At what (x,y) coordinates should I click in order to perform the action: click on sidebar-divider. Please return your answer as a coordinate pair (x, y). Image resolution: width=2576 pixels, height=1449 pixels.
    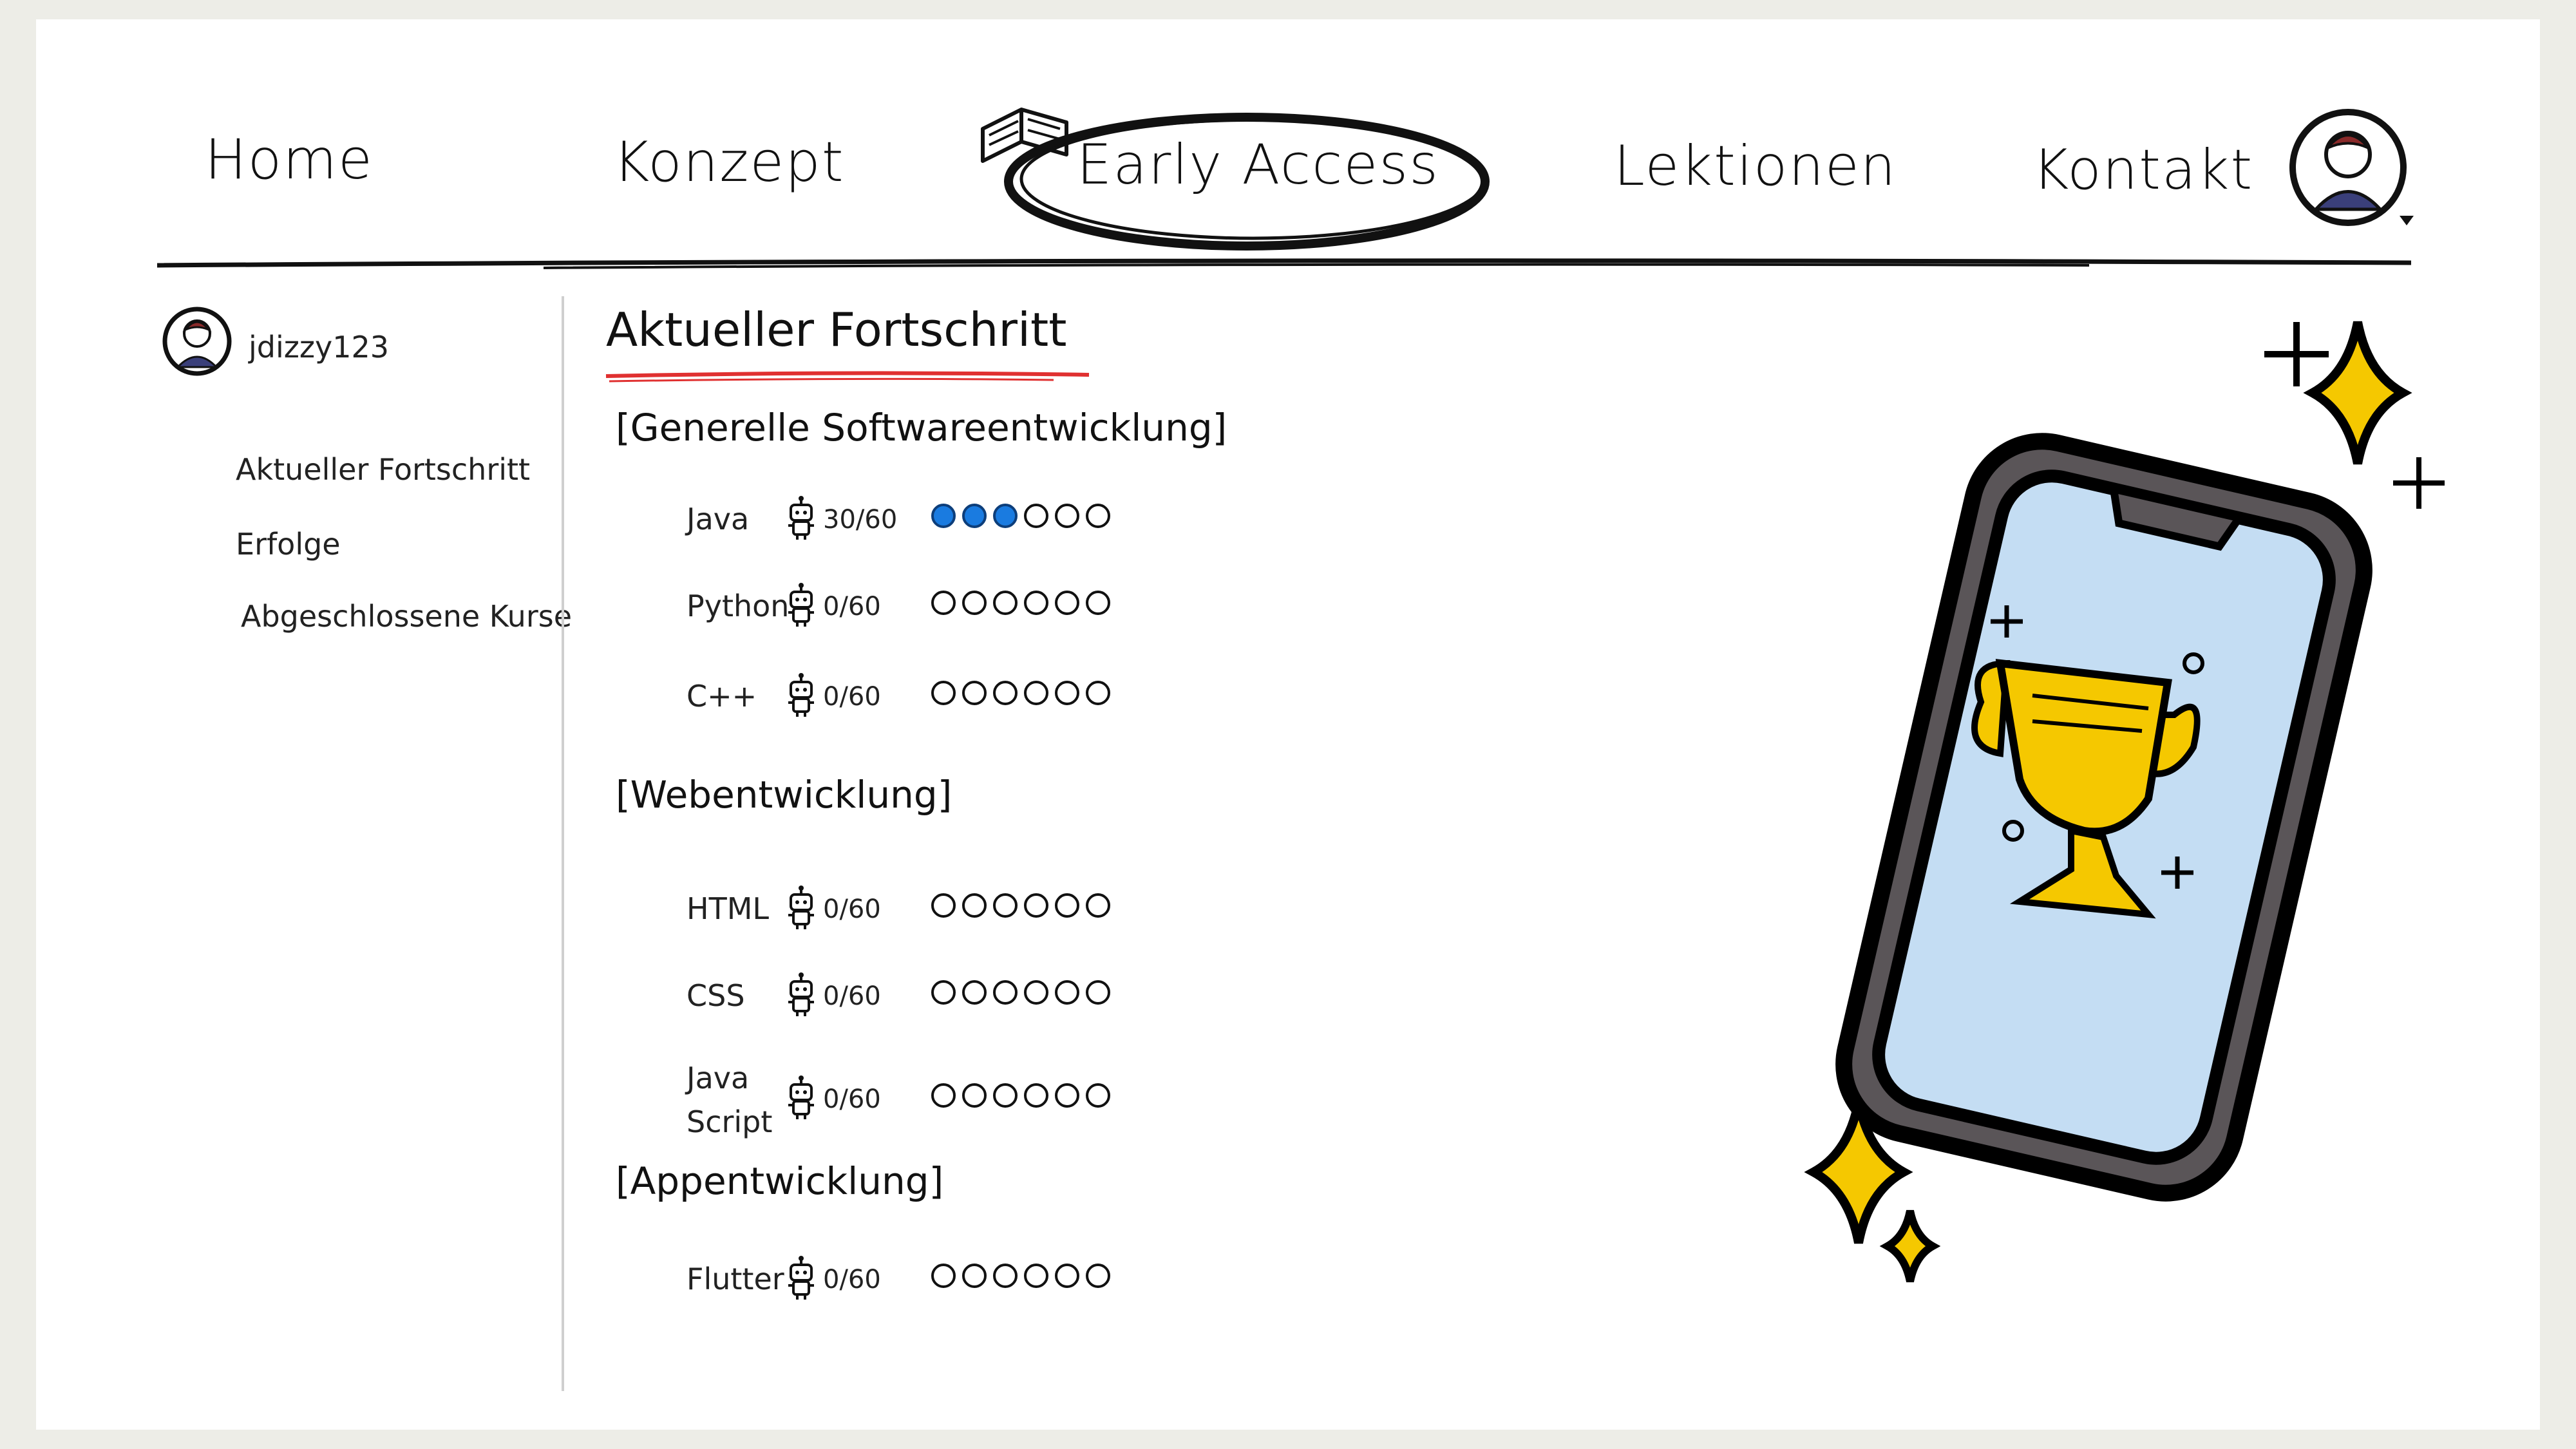
    Looking at the image, I should click on (563, 844).